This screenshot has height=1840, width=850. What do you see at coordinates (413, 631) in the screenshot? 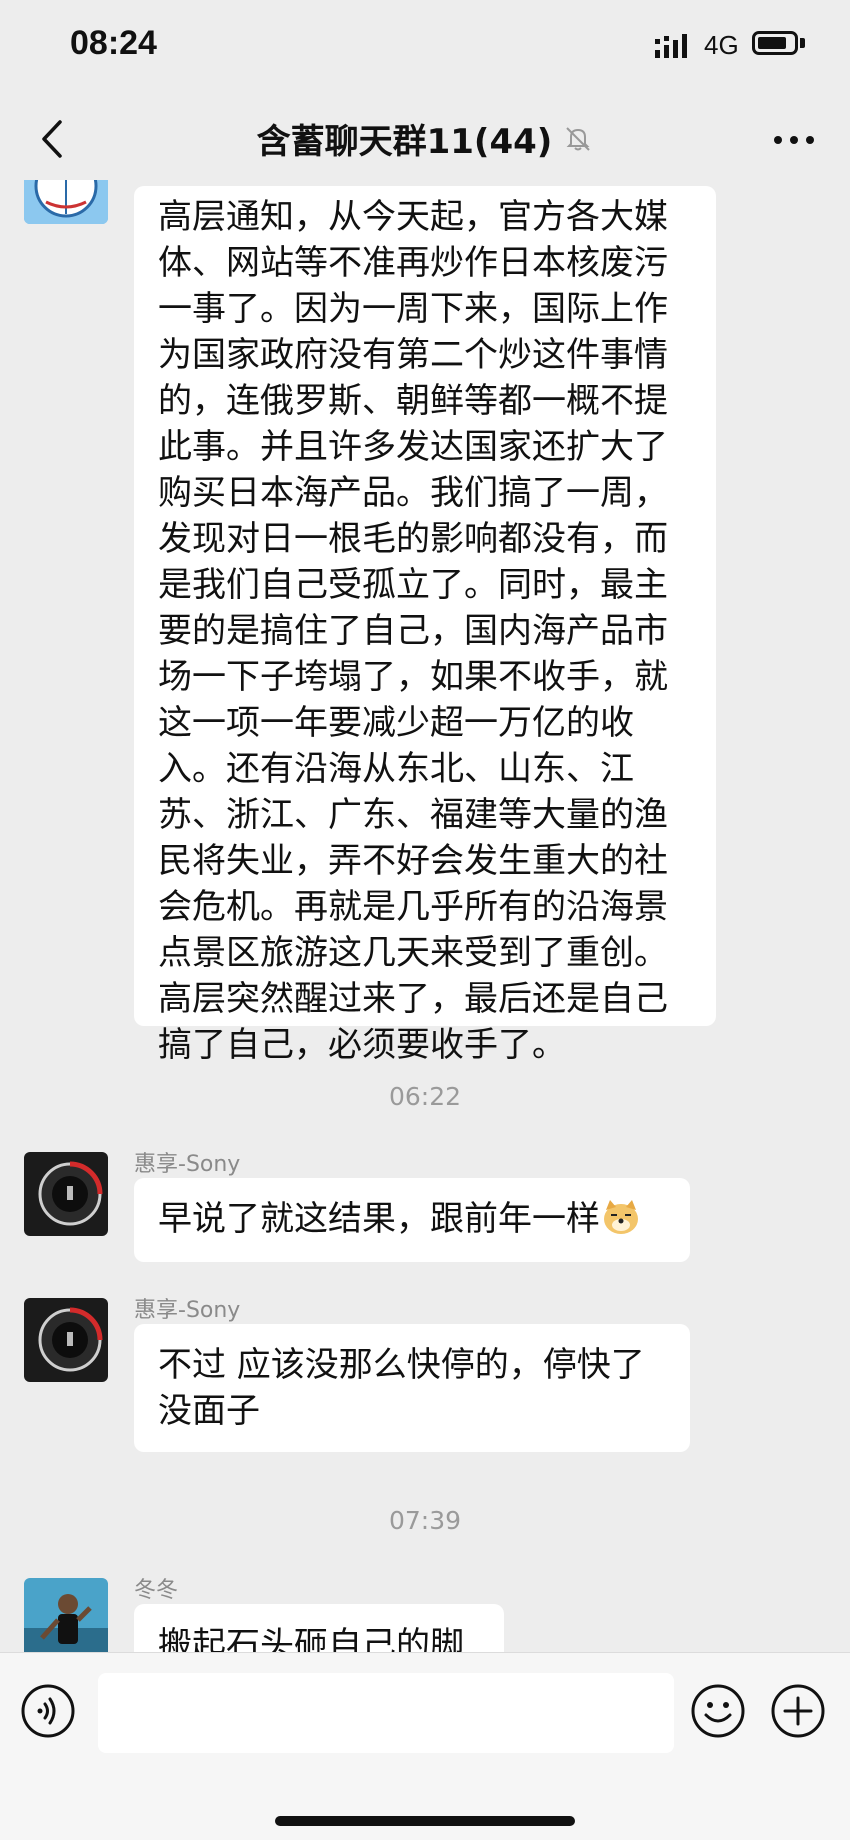
I see `message-line: 要的是搞住了自己，国内海产品市` at bounding box center [413, 631].